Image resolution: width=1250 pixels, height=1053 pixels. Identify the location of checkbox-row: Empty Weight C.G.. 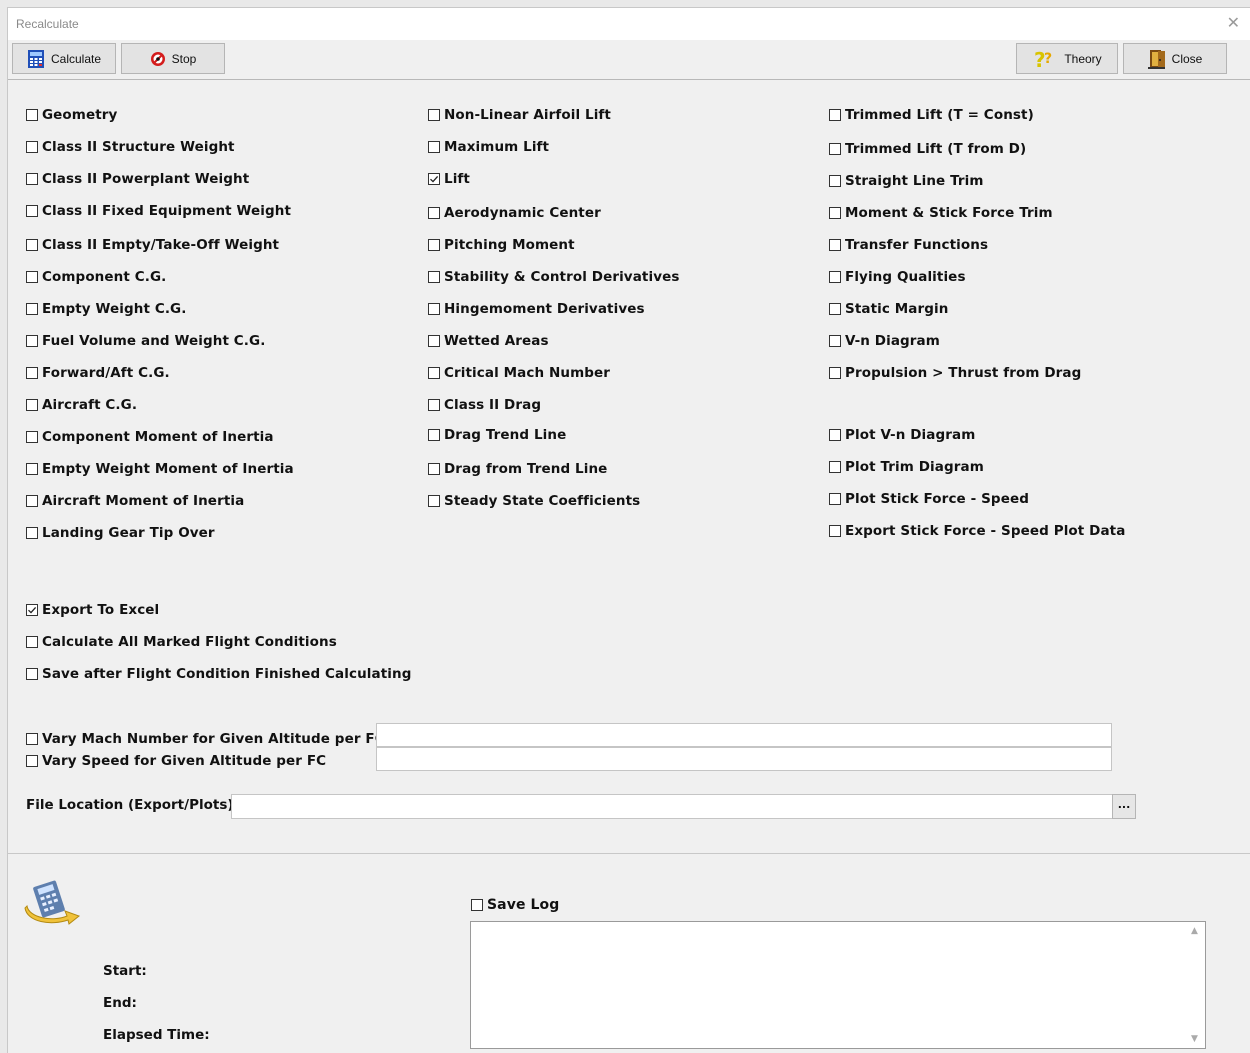
(106, 309).